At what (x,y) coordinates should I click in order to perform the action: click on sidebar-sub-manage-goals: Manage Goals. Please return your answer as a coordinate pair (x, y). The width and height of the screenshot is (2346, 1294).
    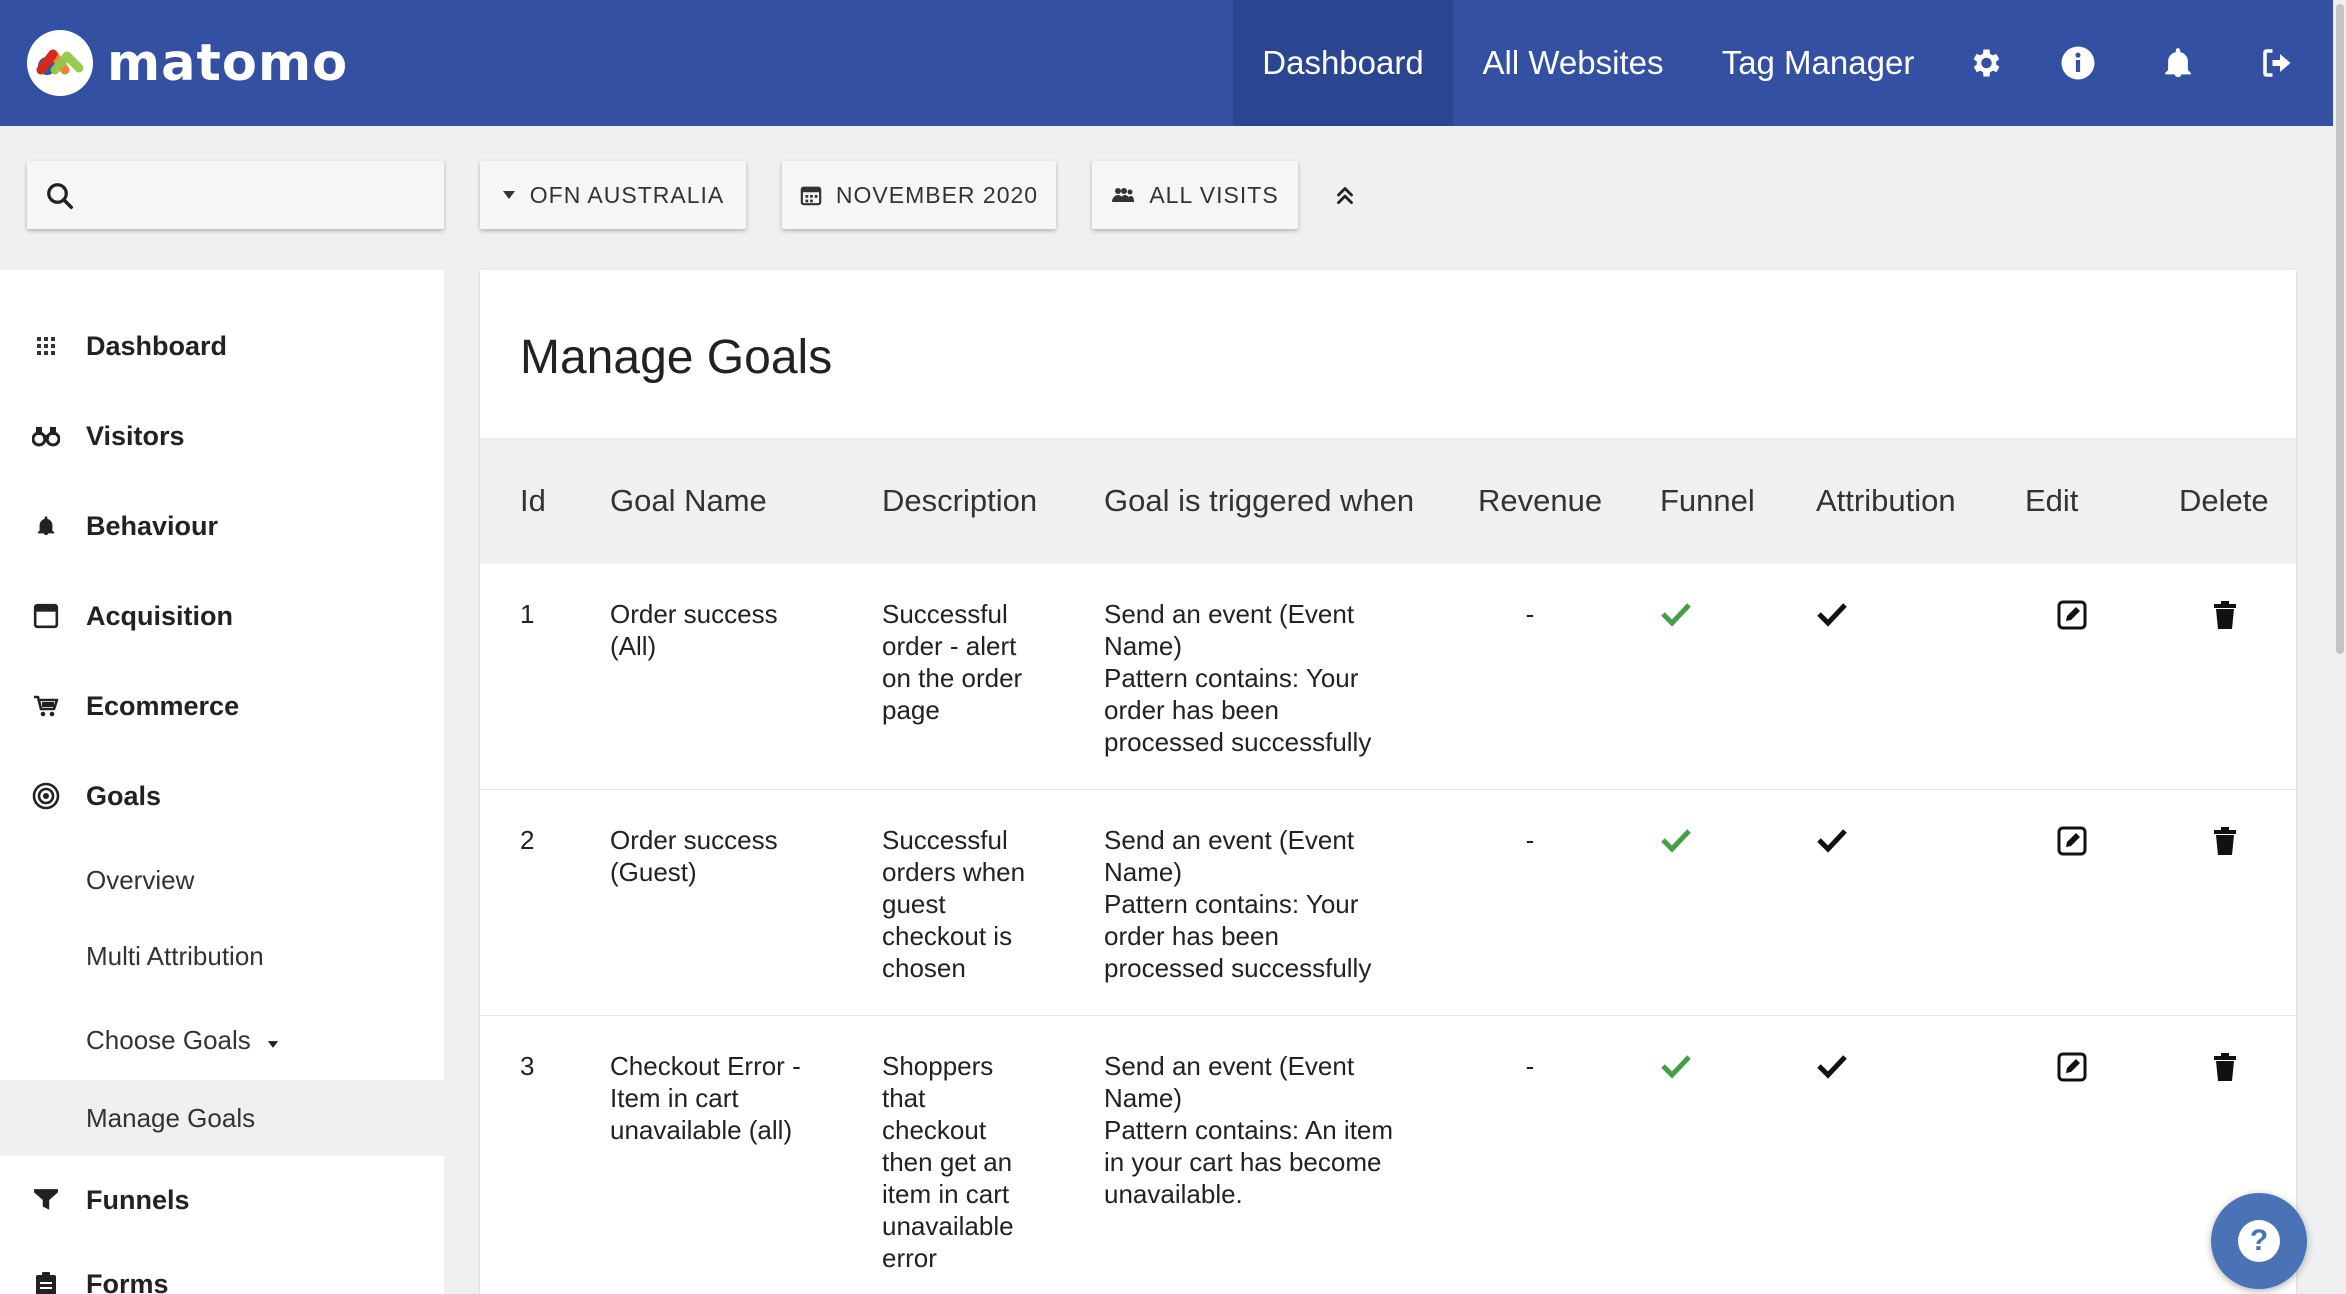
    Looking at the image, I should click on (222, 1118).